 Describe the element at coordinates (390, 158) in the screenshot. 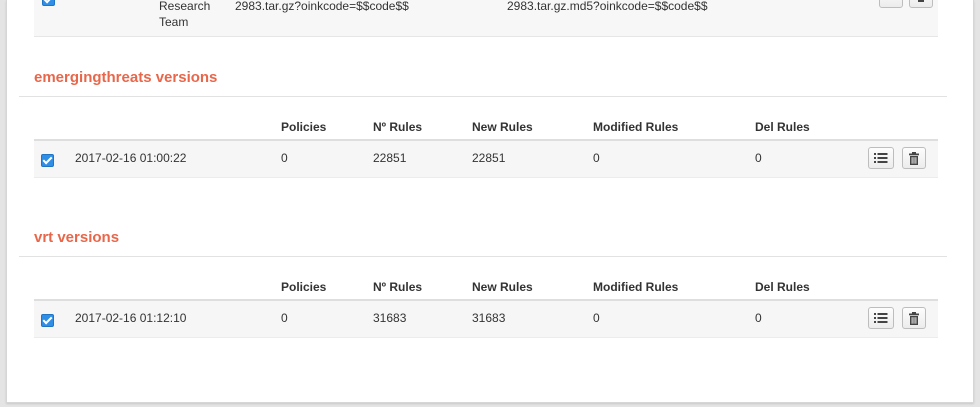

I see `rules-count: 22851` at that location.